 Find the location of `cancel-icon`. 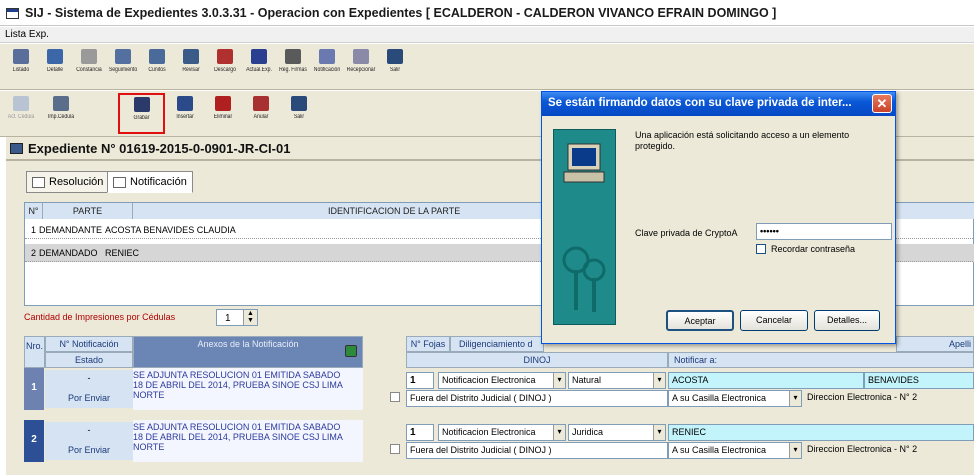

cancel-icon is located at coordinates (261, 103).